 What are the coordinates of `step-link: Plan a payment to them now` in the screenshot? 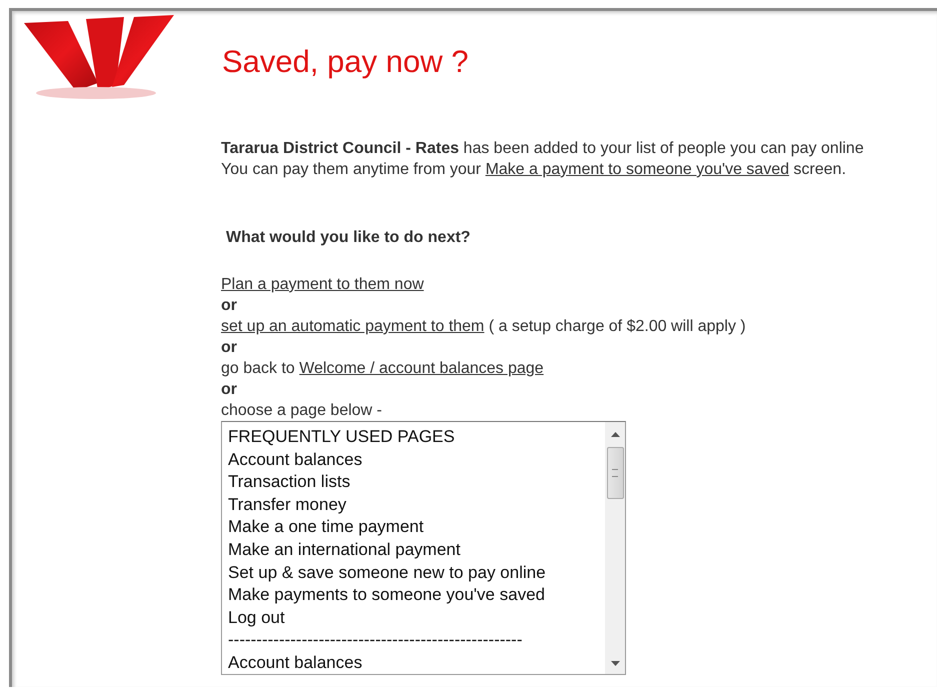 It's located at (322, 284).